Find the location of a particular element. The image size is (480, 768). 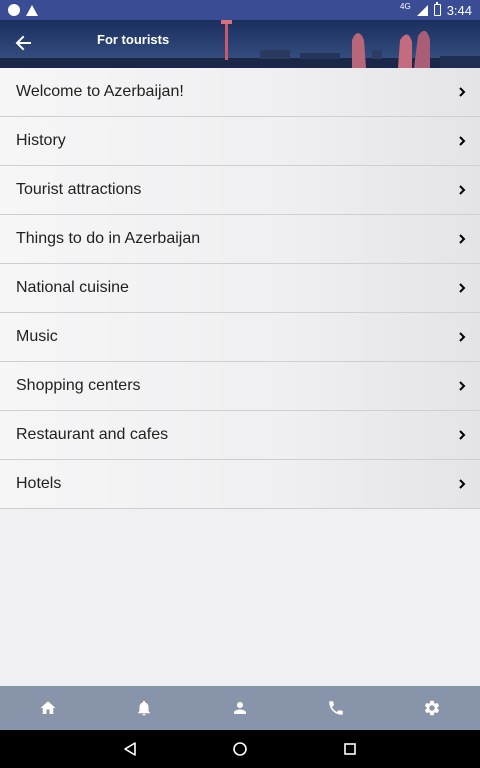

system-back-button is located at coordinates (130, 749).